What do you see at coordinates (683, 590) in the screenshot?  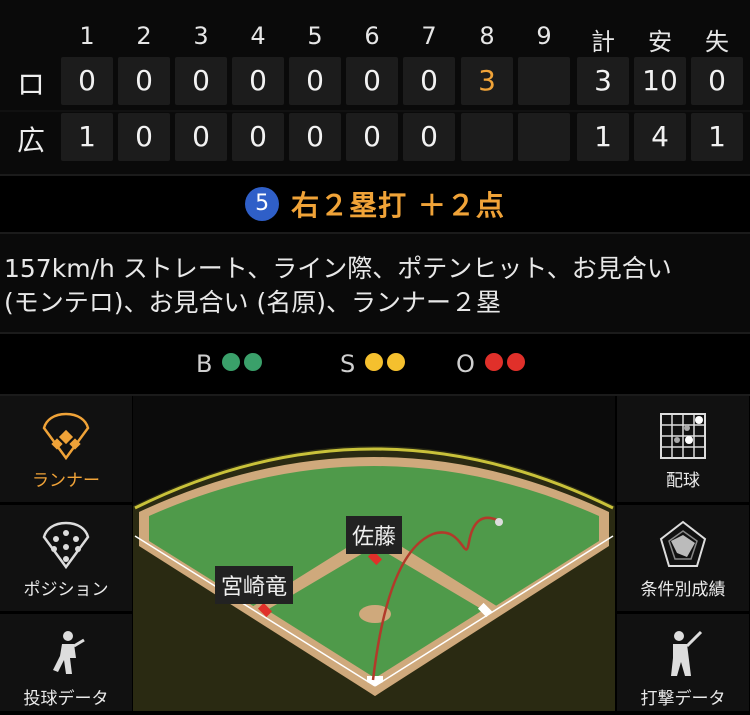 I see `menu-situational-stats-label: 条件別成績` at bounding box center [683, 590].